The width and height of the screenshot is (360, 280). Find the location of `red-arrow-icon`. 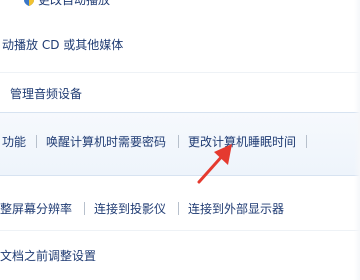

red-arrow-icon is located at coordinates (214, 164).